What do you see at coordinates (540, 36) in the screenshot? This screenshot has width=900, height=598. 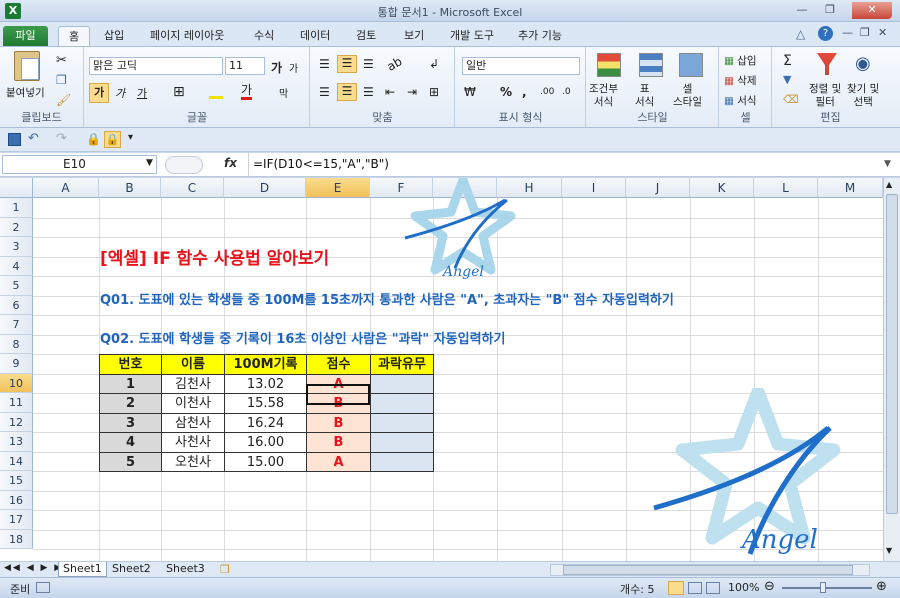 I see `tab-addins: 추가 기능` at bounding box center [540, 36].